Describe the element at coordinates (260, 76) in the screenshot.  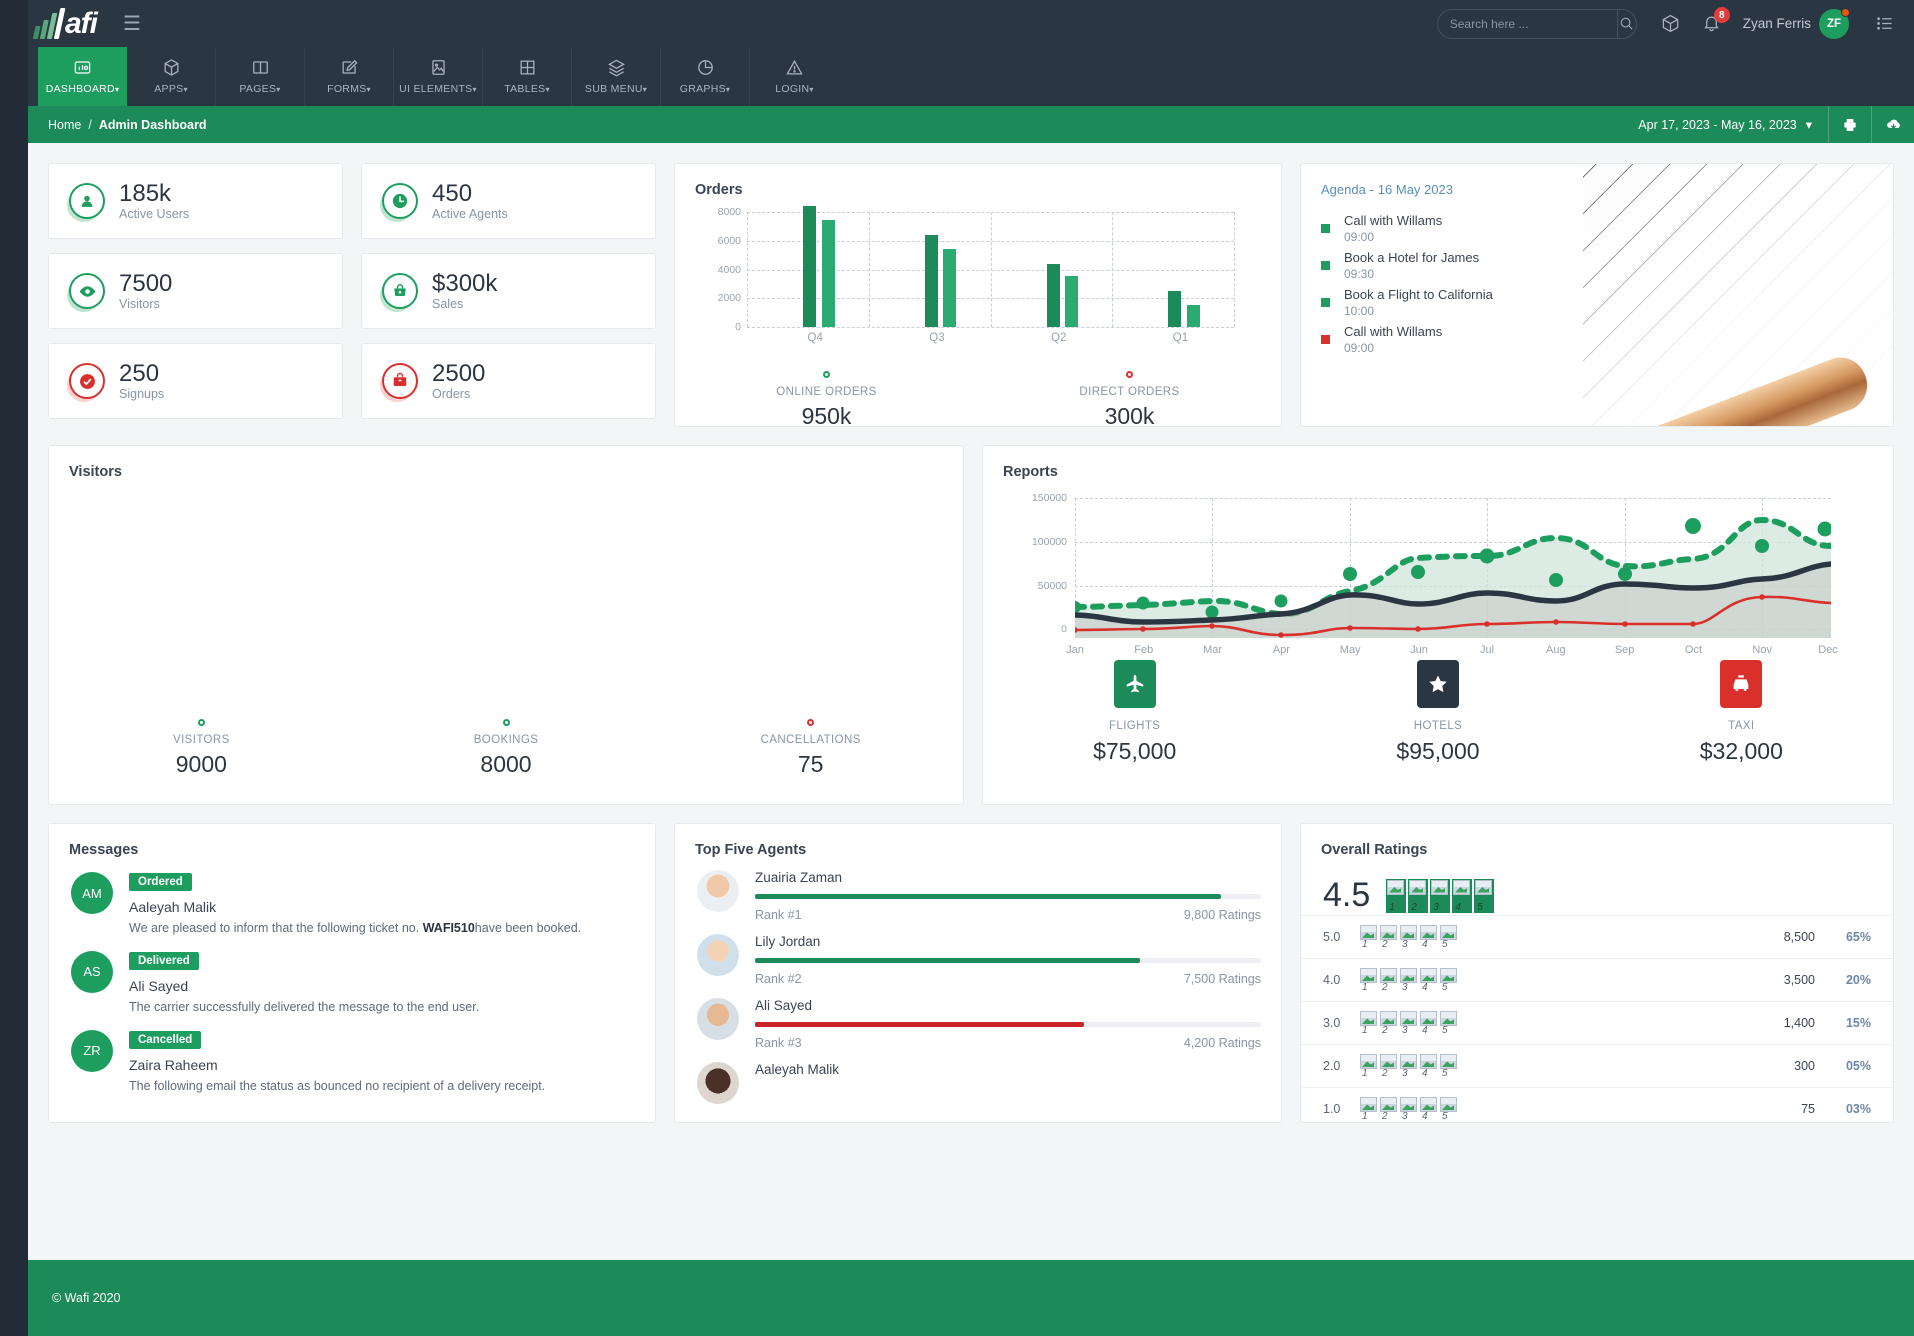
I see `nav-item-pages: PAGES▾` at that location.